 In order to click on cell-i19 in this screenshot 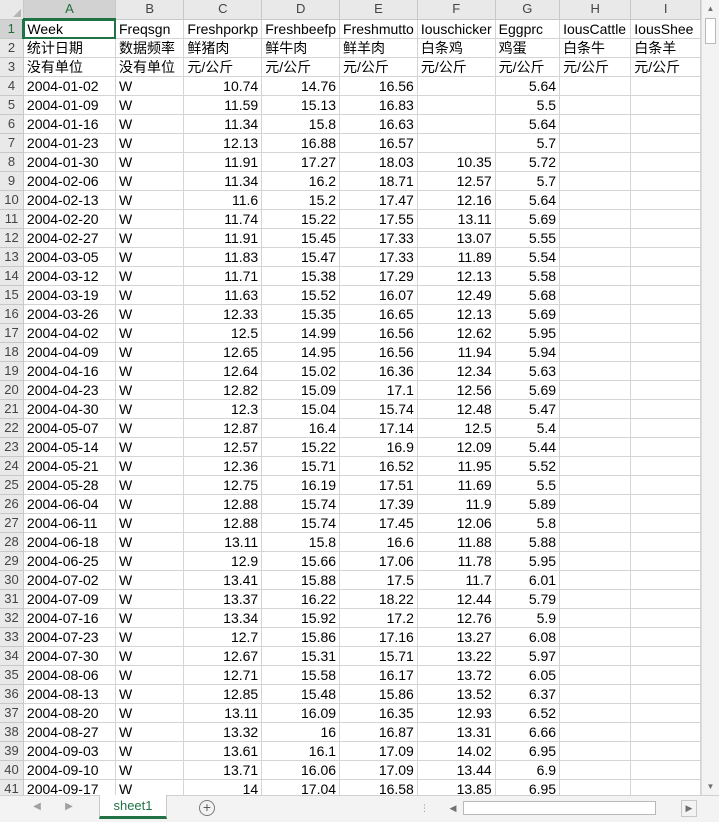, I will do `click(665, 371)`.